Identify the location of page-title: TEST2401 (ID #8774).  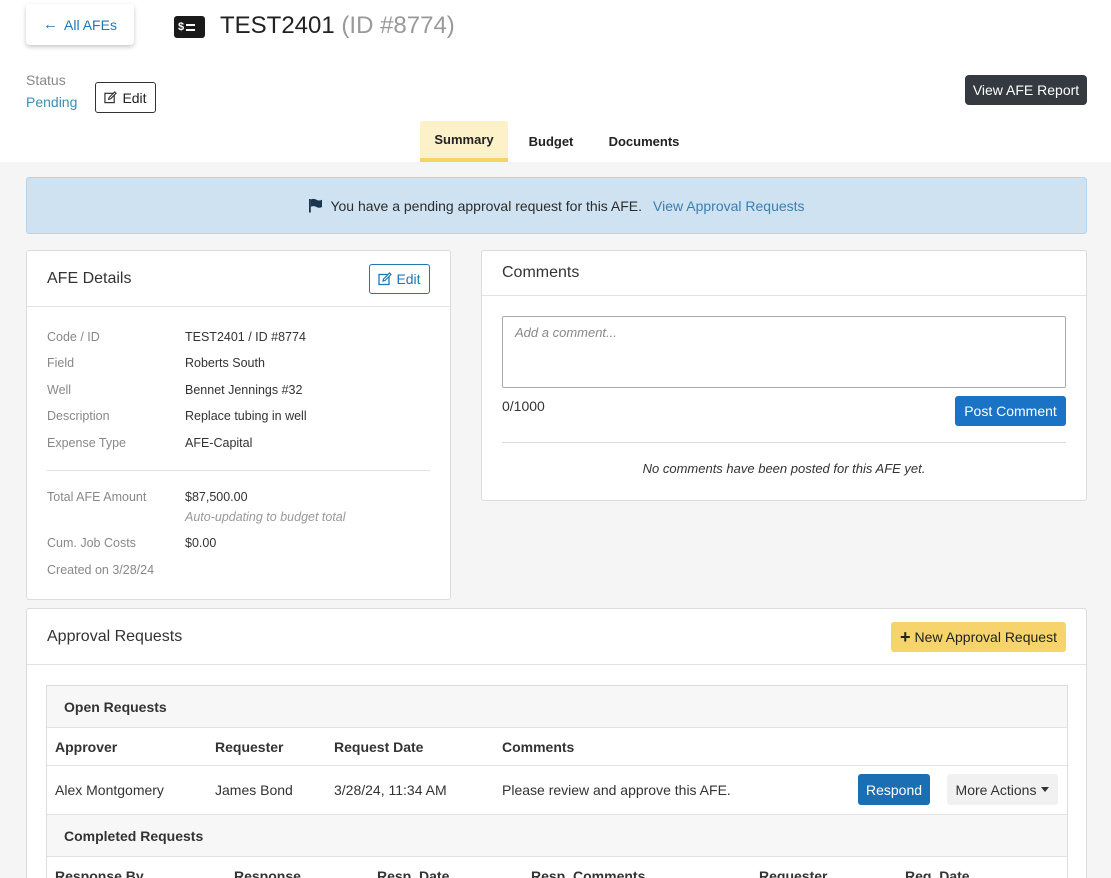
(337, 26).